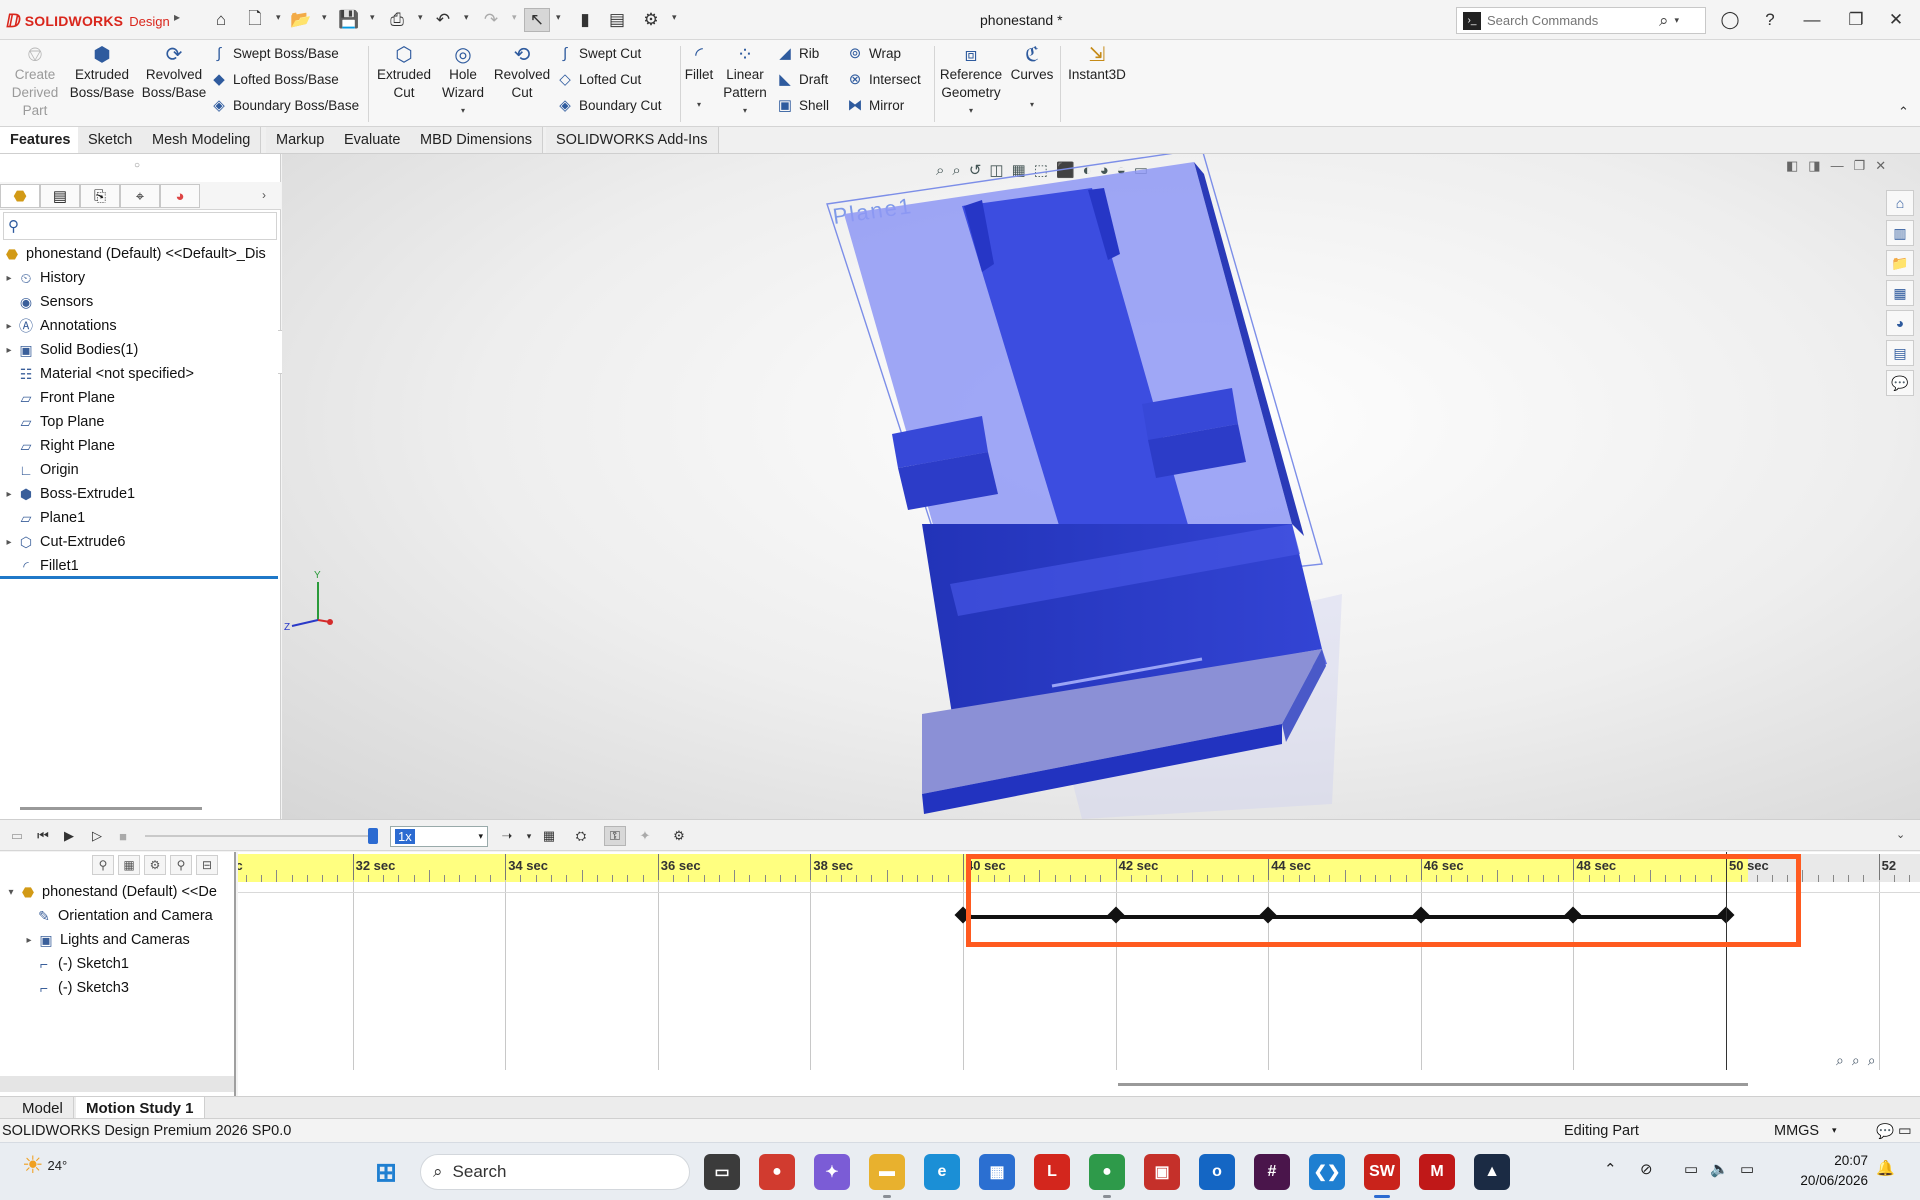 The width and height of the screenshot is (1920, 1200). What do you see at coordinates (1437, 1172) in the screenshot?
I see `mcafee-icon: M` at bounding box center [1437, 1172].